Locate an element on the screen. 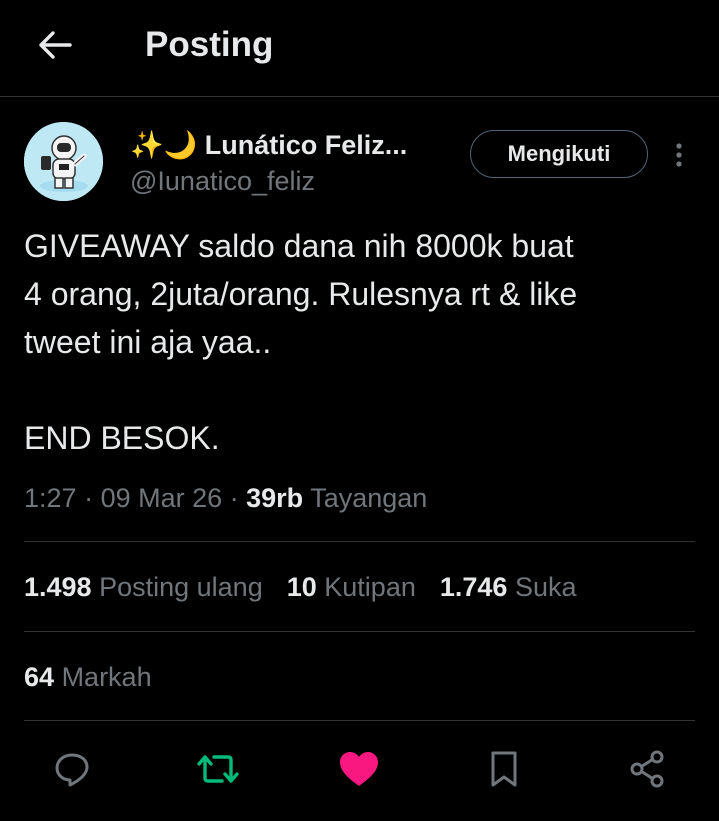 The image size is (719, 821). bookmarks-stat: 64 Markah is located at coordinates (88, 677).